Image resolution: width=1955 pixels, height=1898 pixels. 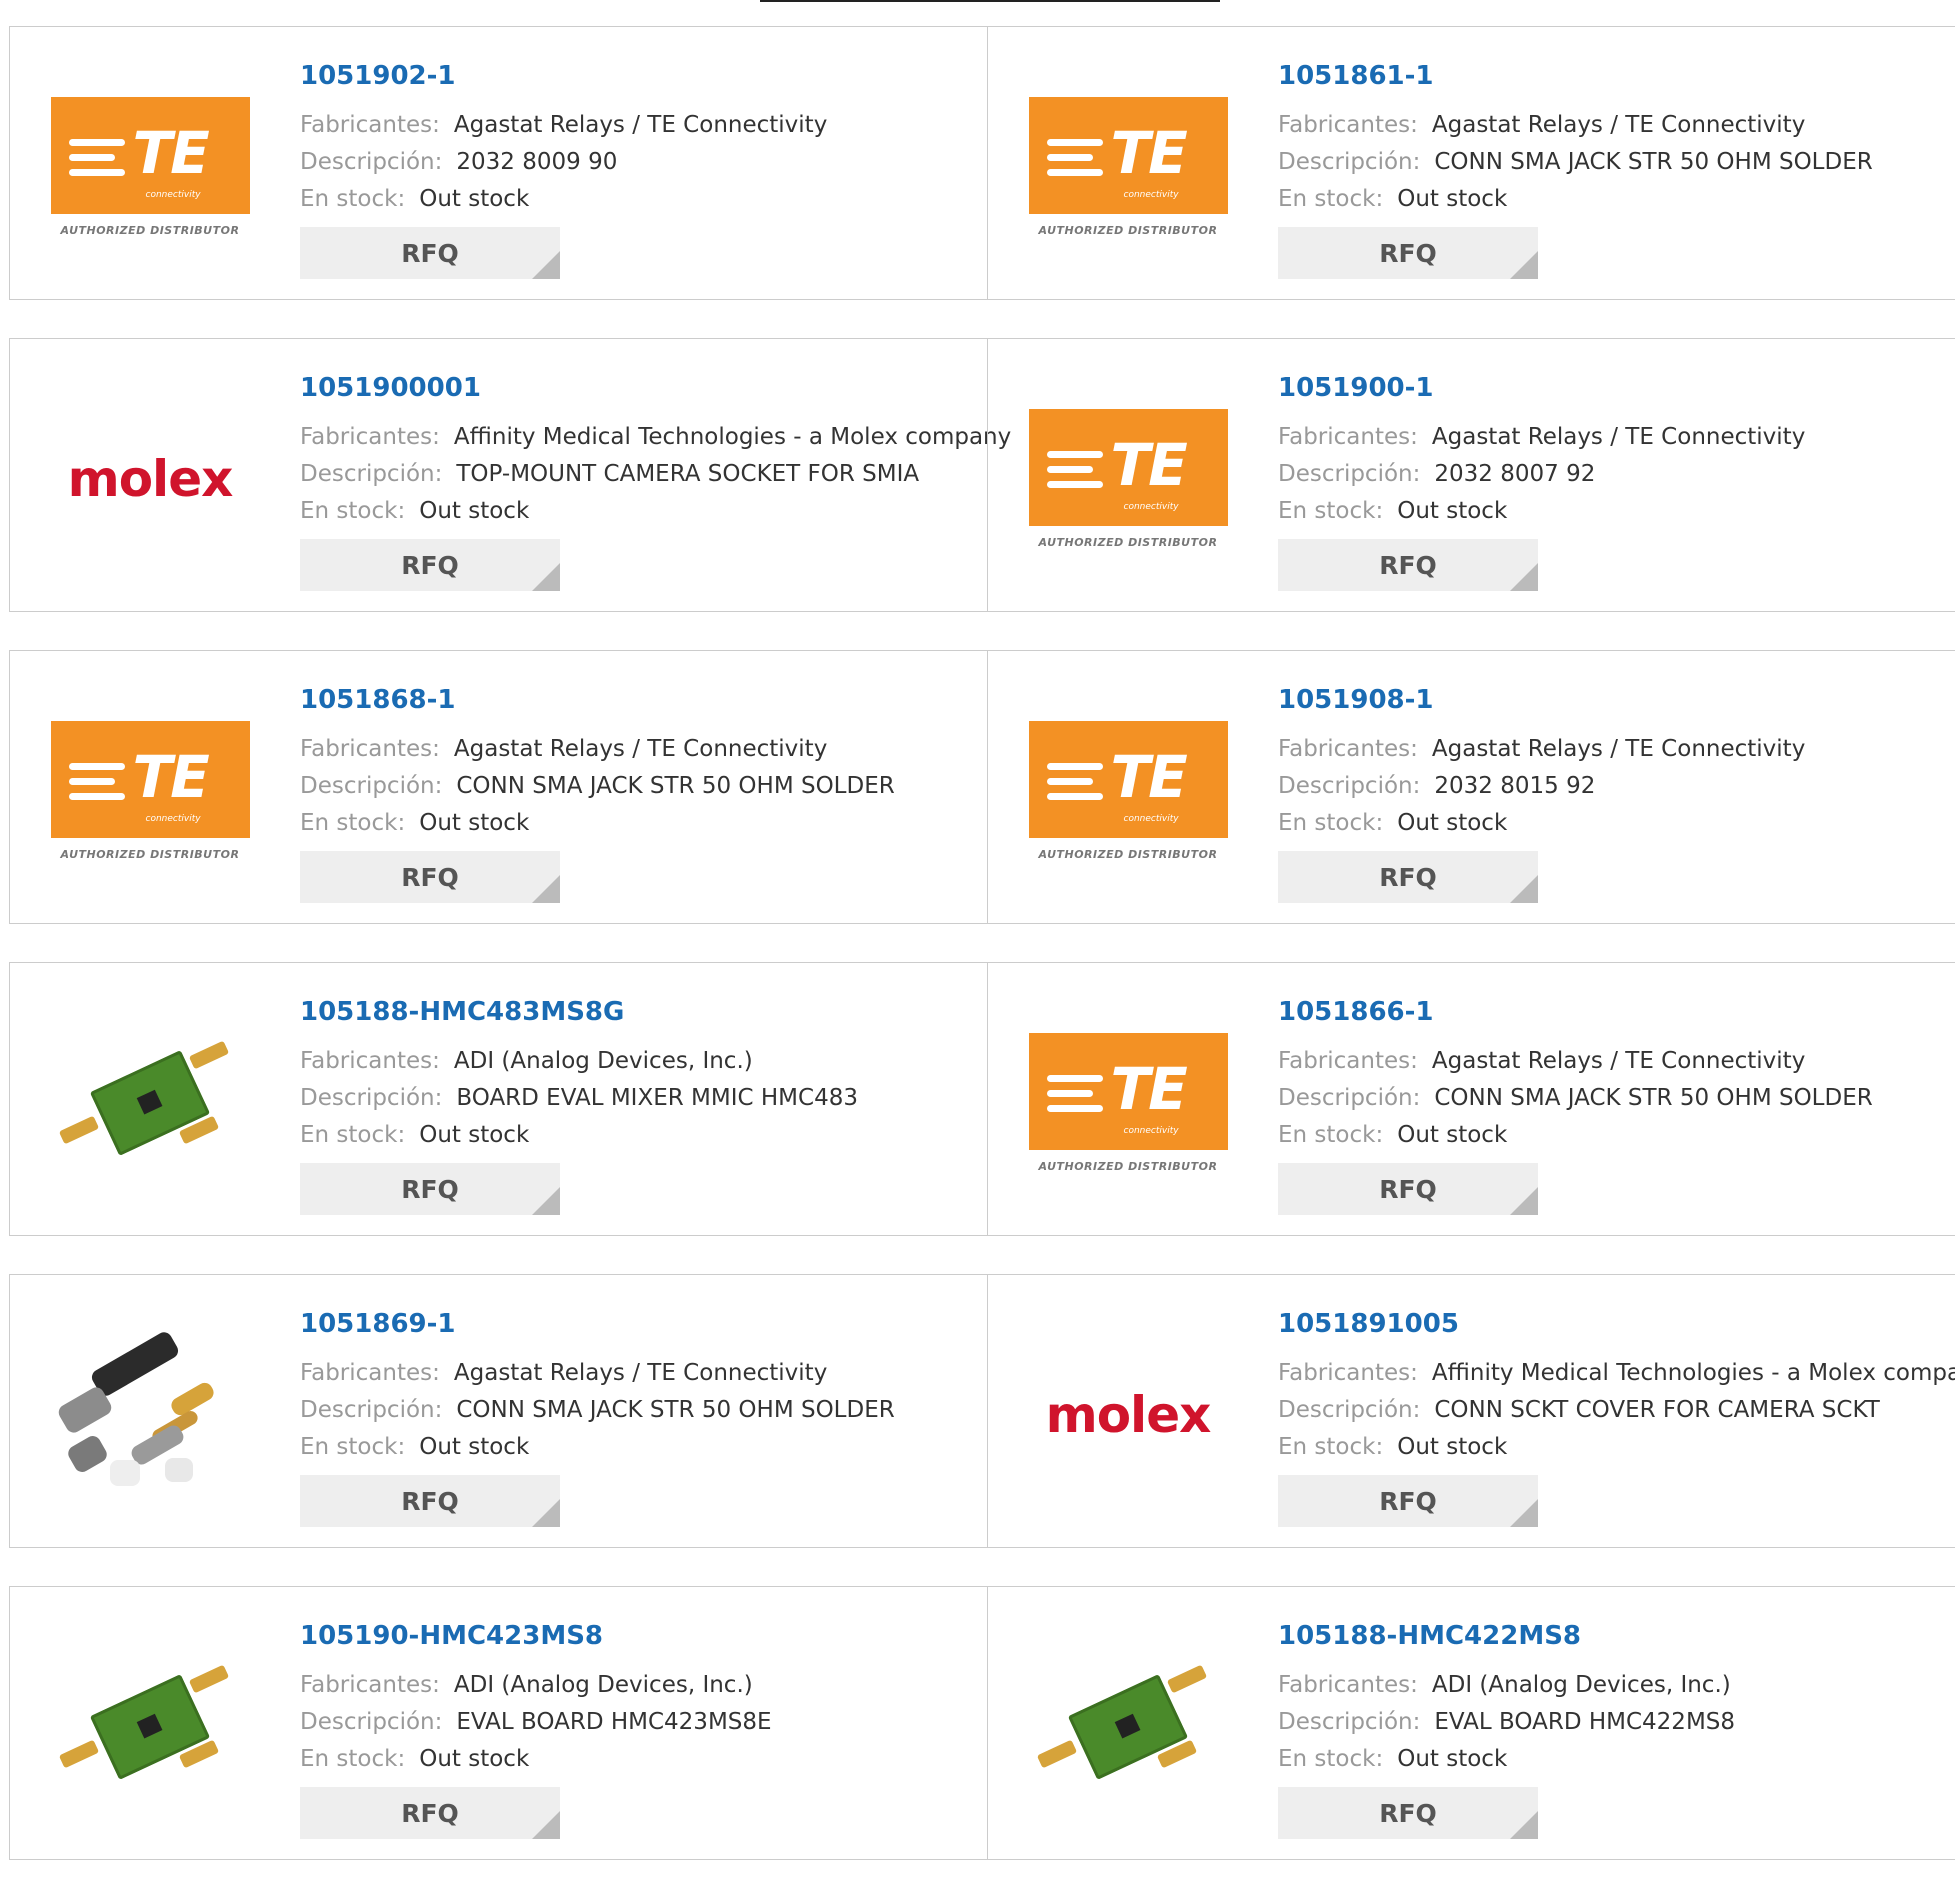 What do you see at coordinates (150, 1409) in the screenshot?
I see `connector-kit-photo` at bounding box center [150, 1409].